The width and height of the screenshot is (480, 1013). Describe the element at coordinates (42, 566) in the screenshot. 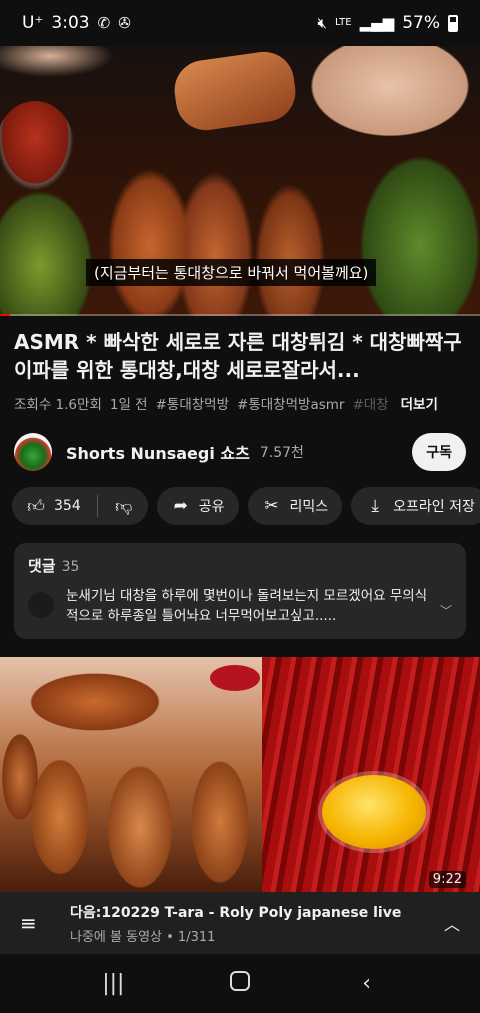

I see `comments-label: 댓글` at that location.